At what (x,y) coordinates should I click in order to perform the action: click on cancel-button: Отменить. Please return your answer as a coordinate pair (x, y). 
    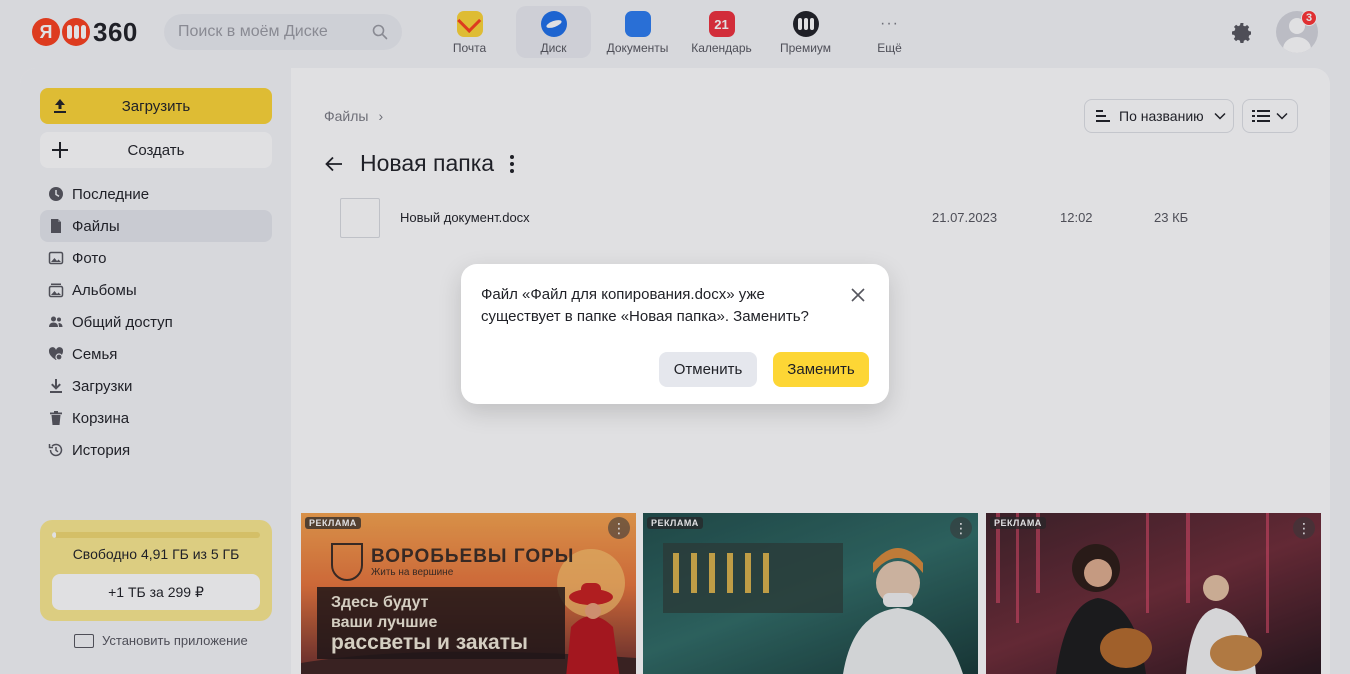
    Looking at the image, I should click on (708, 369).